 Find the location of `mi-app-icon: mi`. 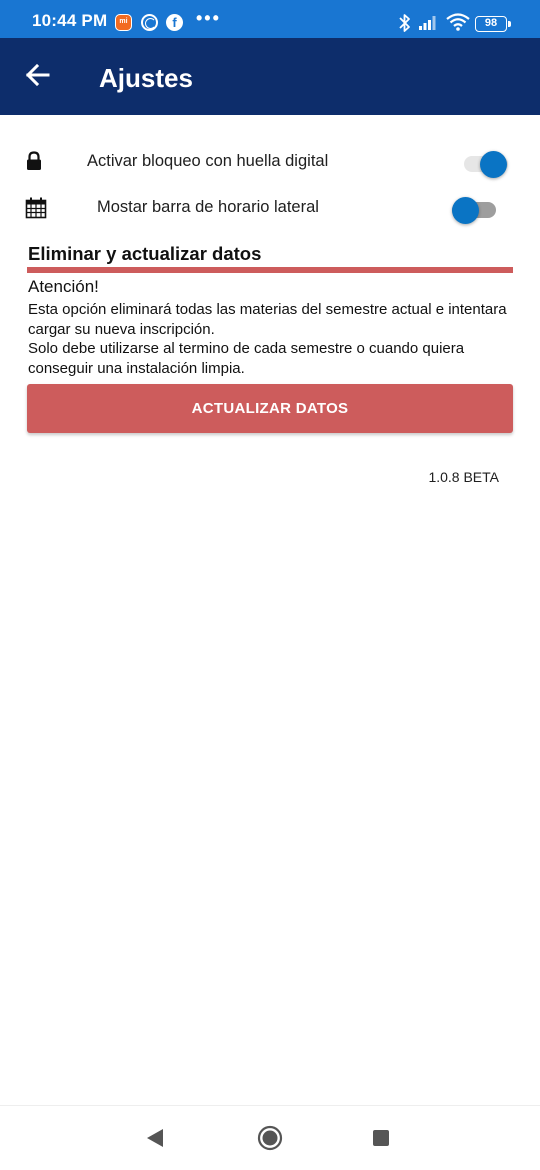

mi-app-icon: mi is located at coordinates (123, 22).